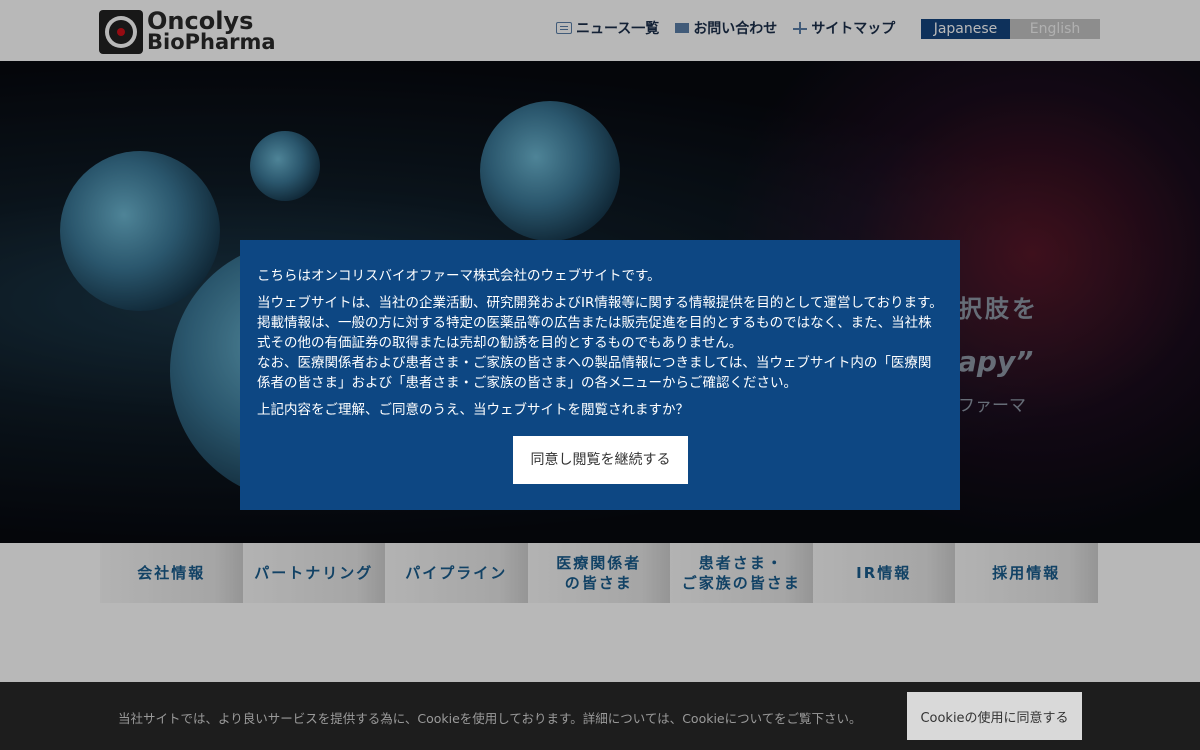 This screenshot has width=1200, height=750. What do you see at coordinates (818, 718) in the screenshot?
I see `cookie-message-post: をご覧下さい。` at bounding box center [818, 718].